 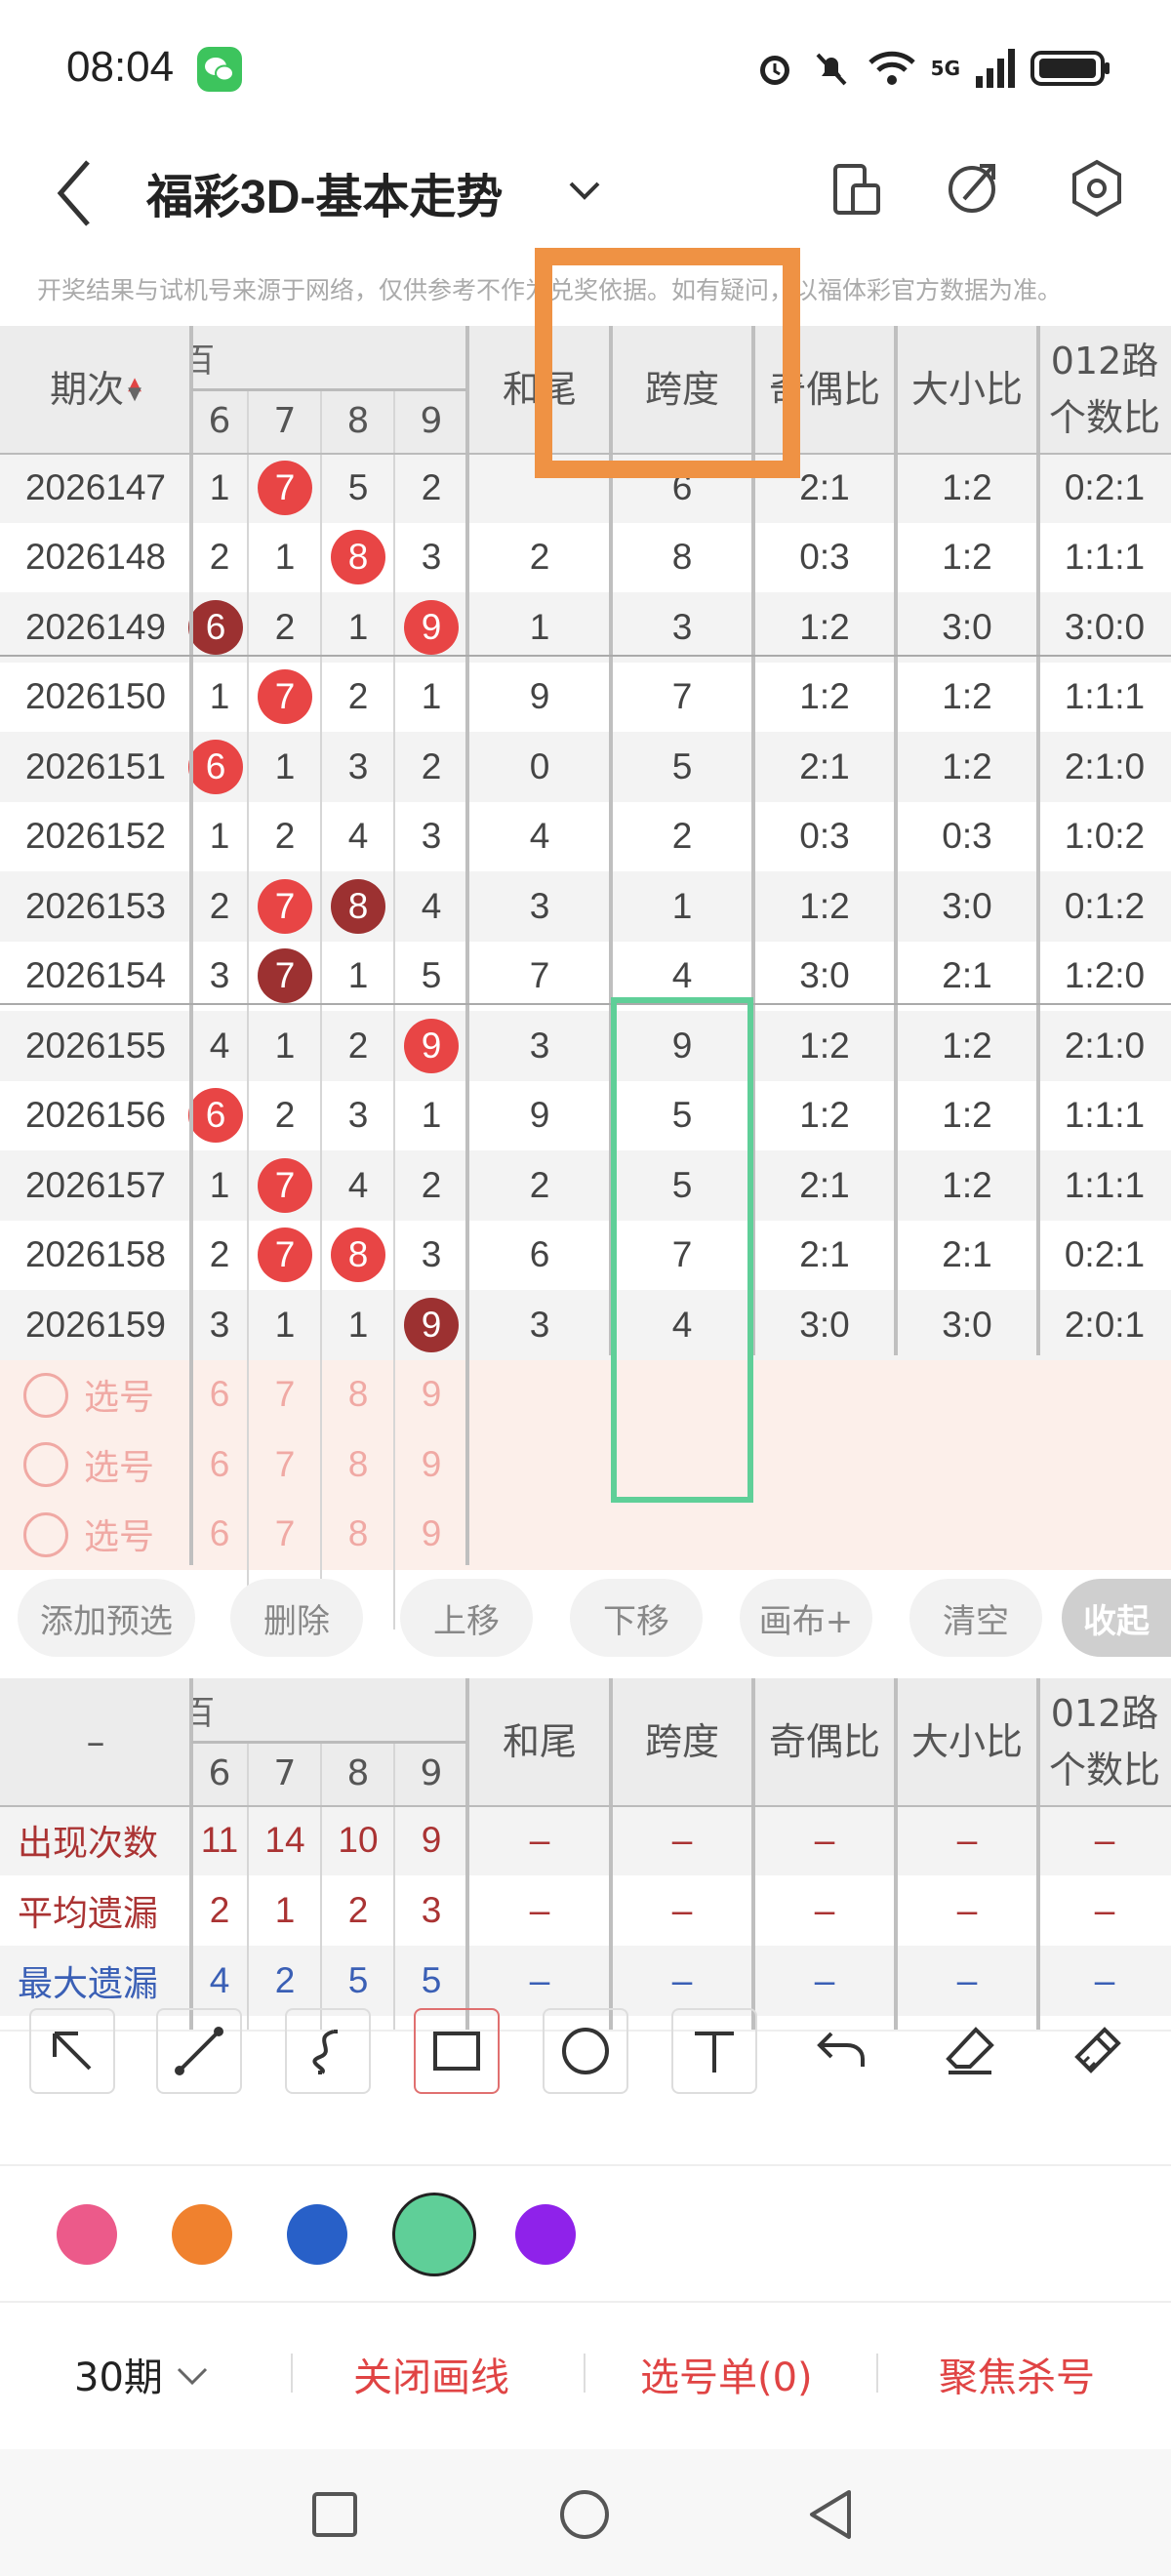 I want to click on green-color-swatch, so click(x=434, y=2234).